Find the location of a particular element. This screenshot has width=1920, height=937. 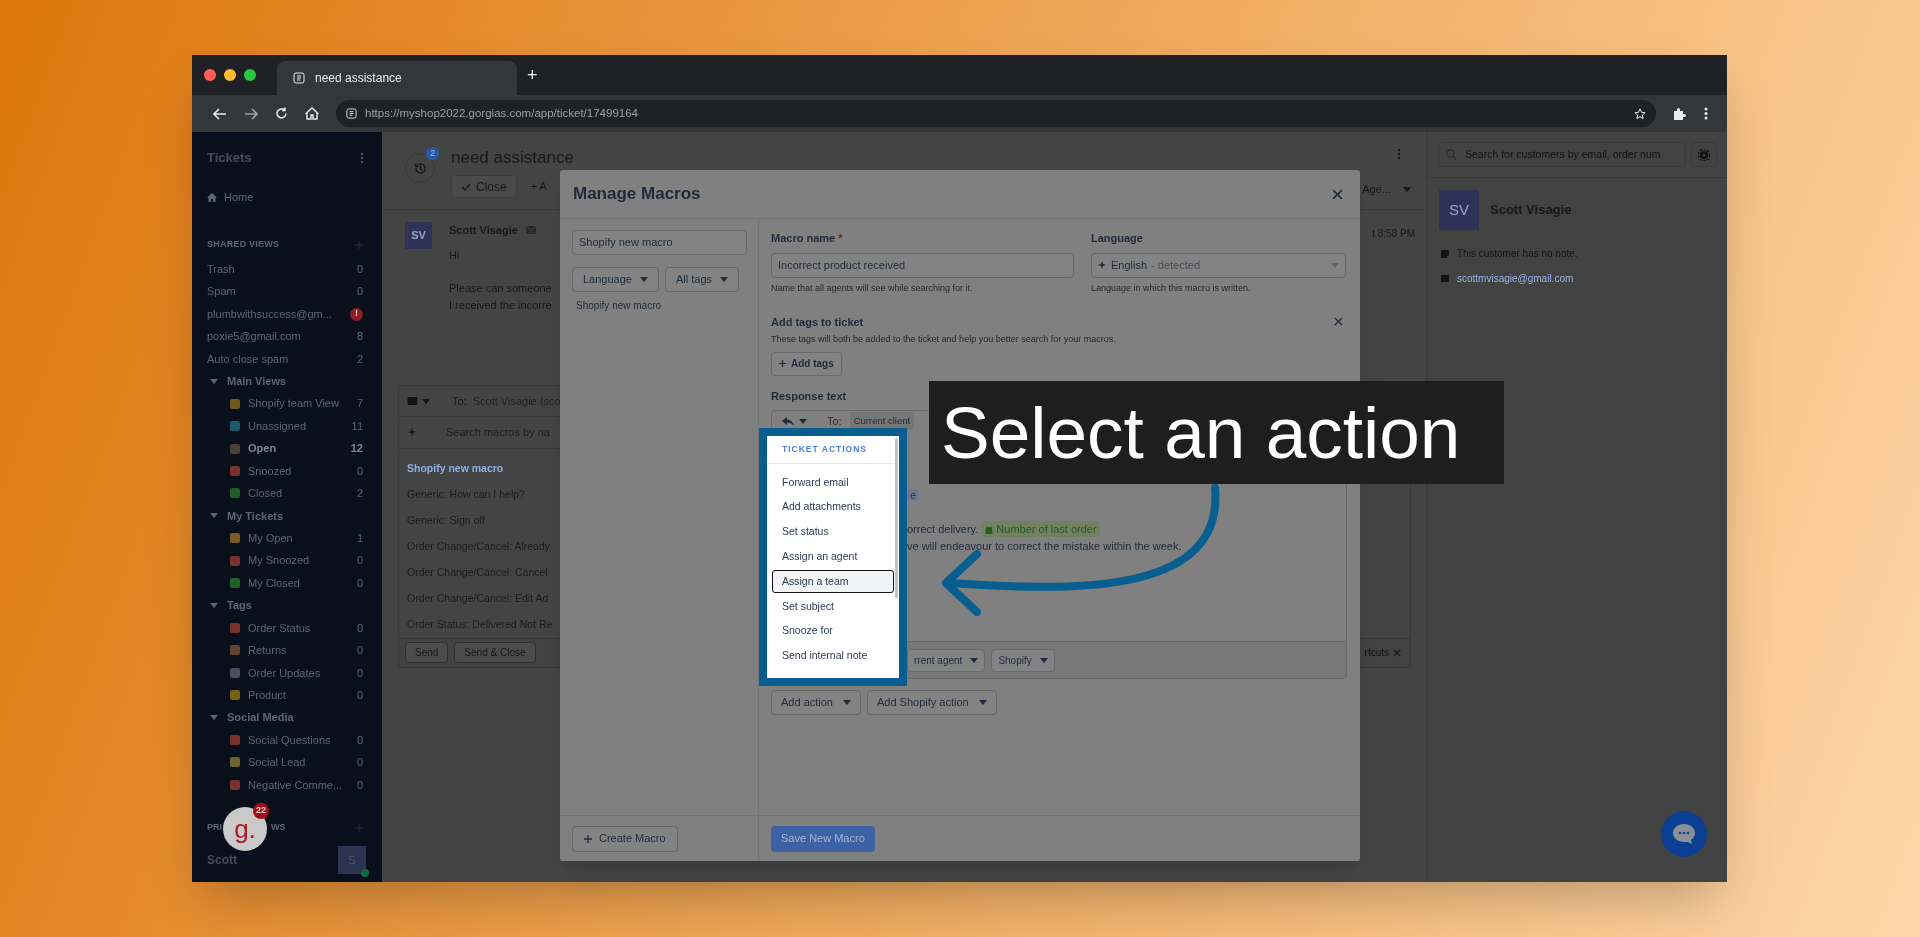

page-icon is located at coordinates (299, 78).